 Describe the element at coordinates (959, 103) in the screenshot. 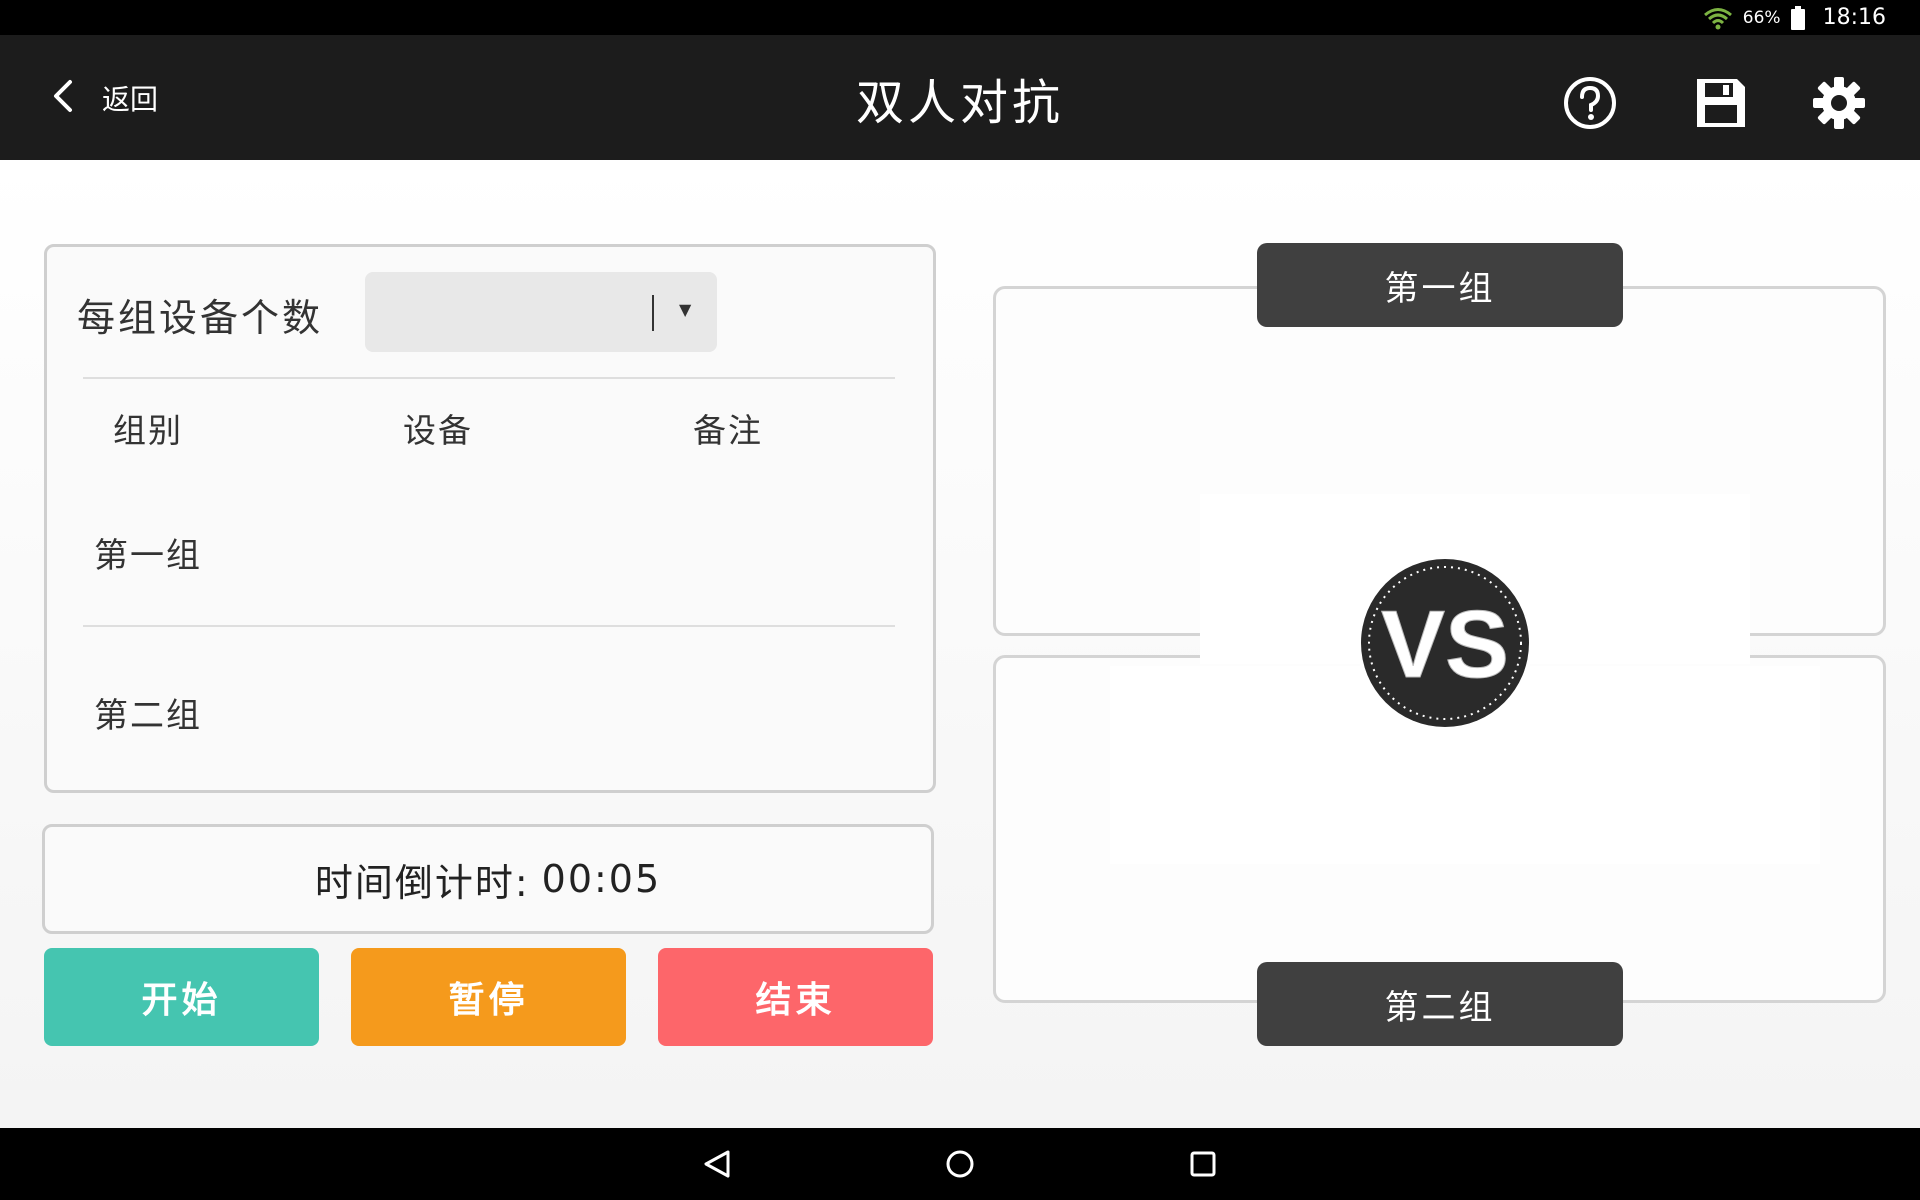

I see `page-title: 双人对抗` at that location.